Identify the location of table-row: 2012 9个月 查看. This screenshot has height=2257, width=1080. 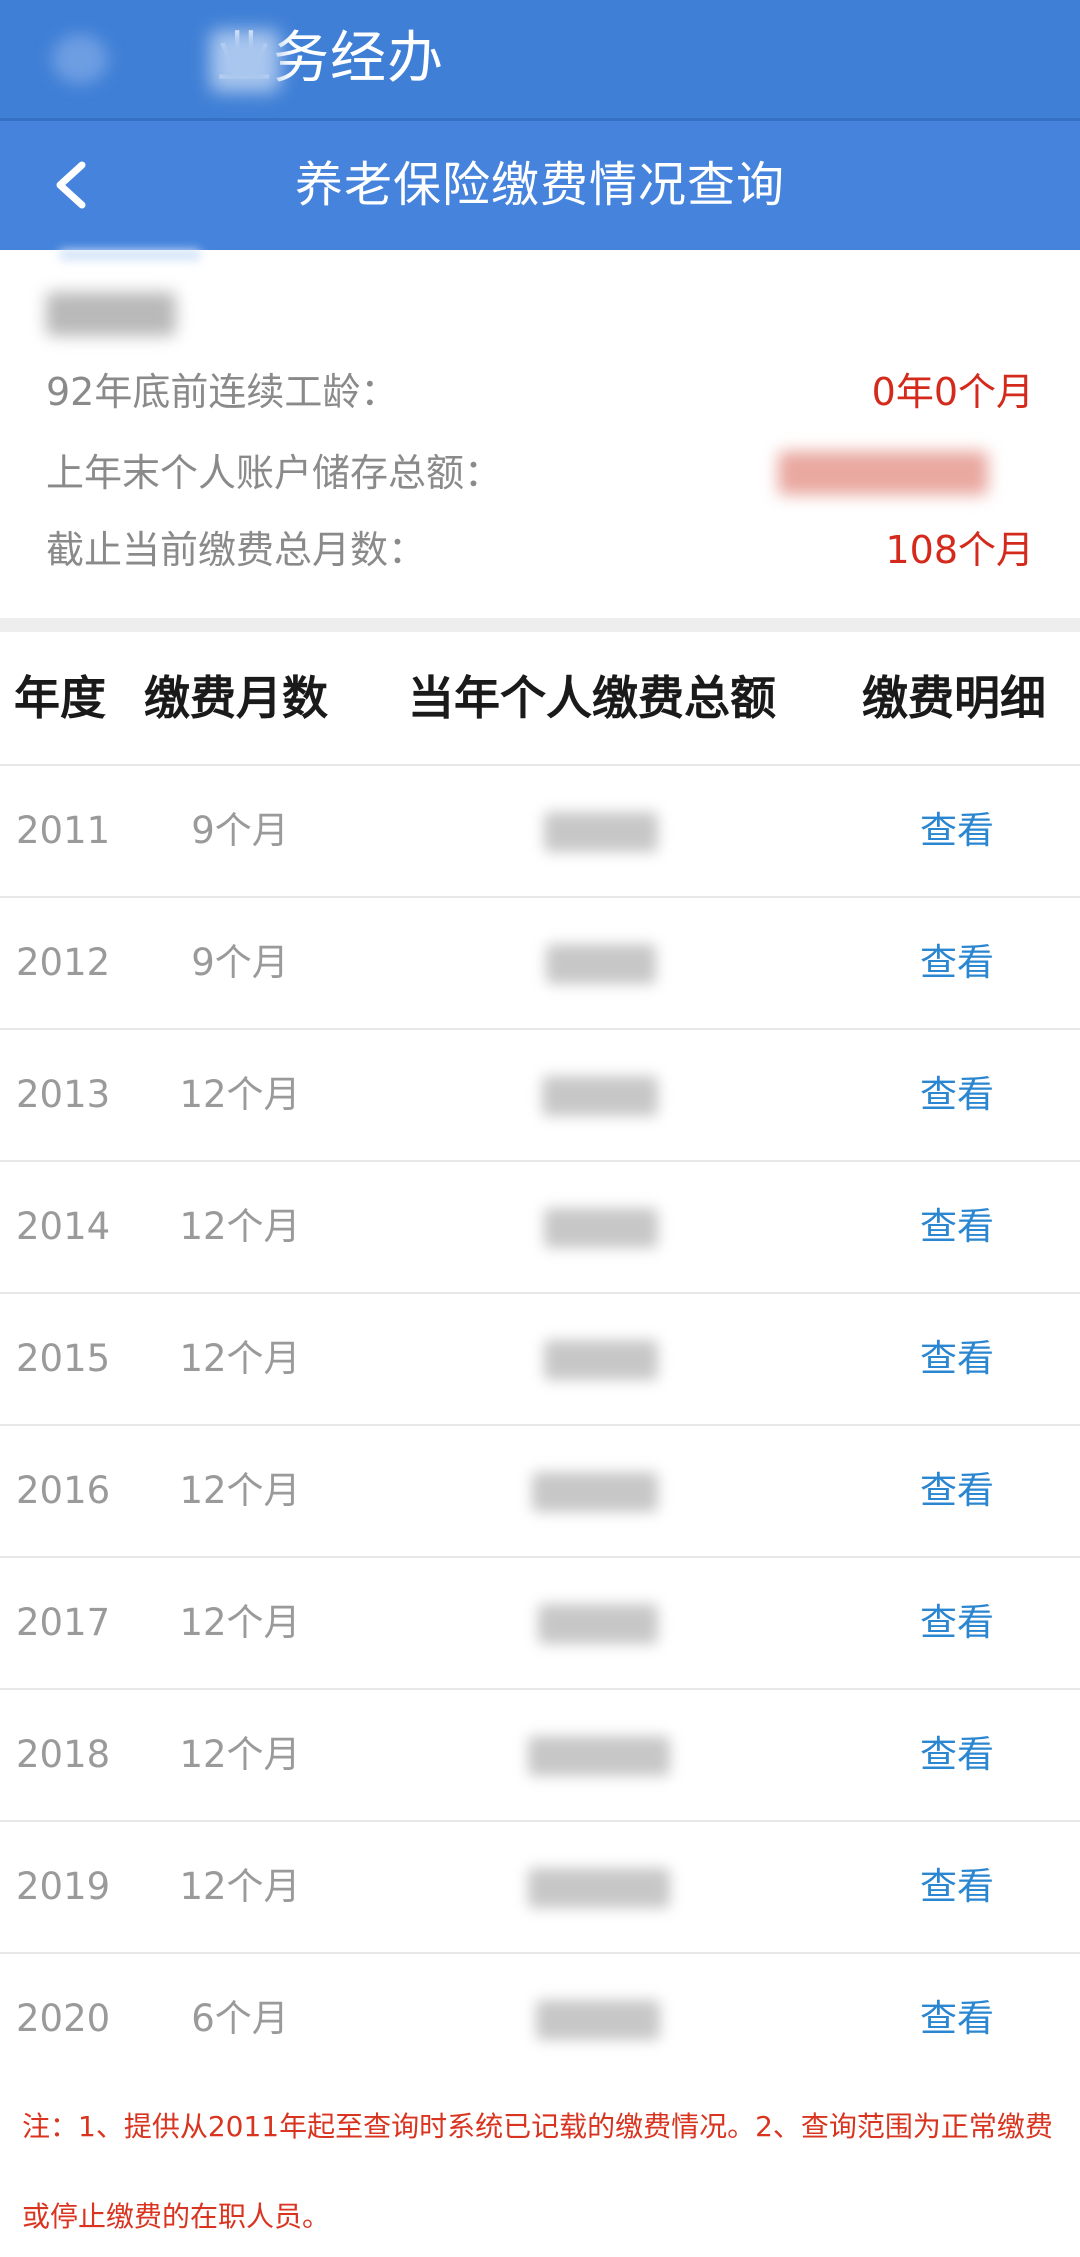
(540, 964).